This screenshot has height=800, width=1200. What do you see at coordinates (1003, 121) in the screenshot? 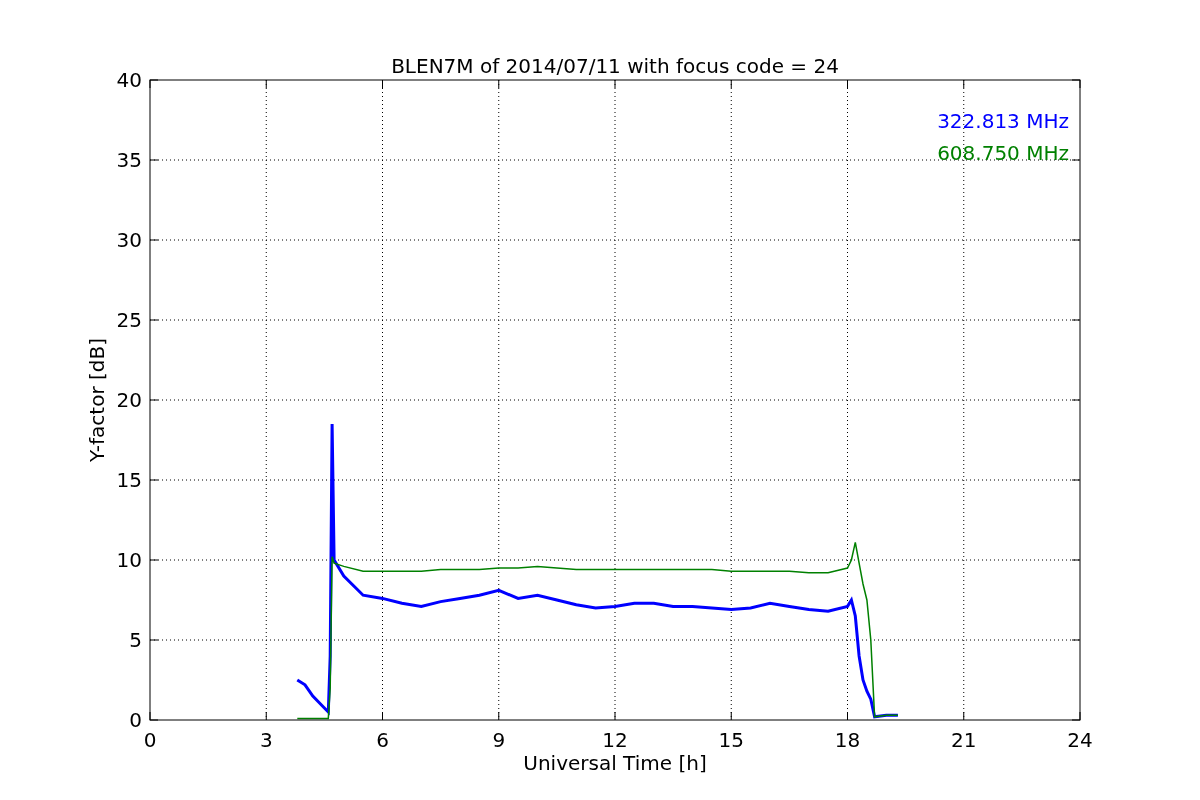
I see `legend-label: 322.813 MHz` at bounding box center [1003, 121].